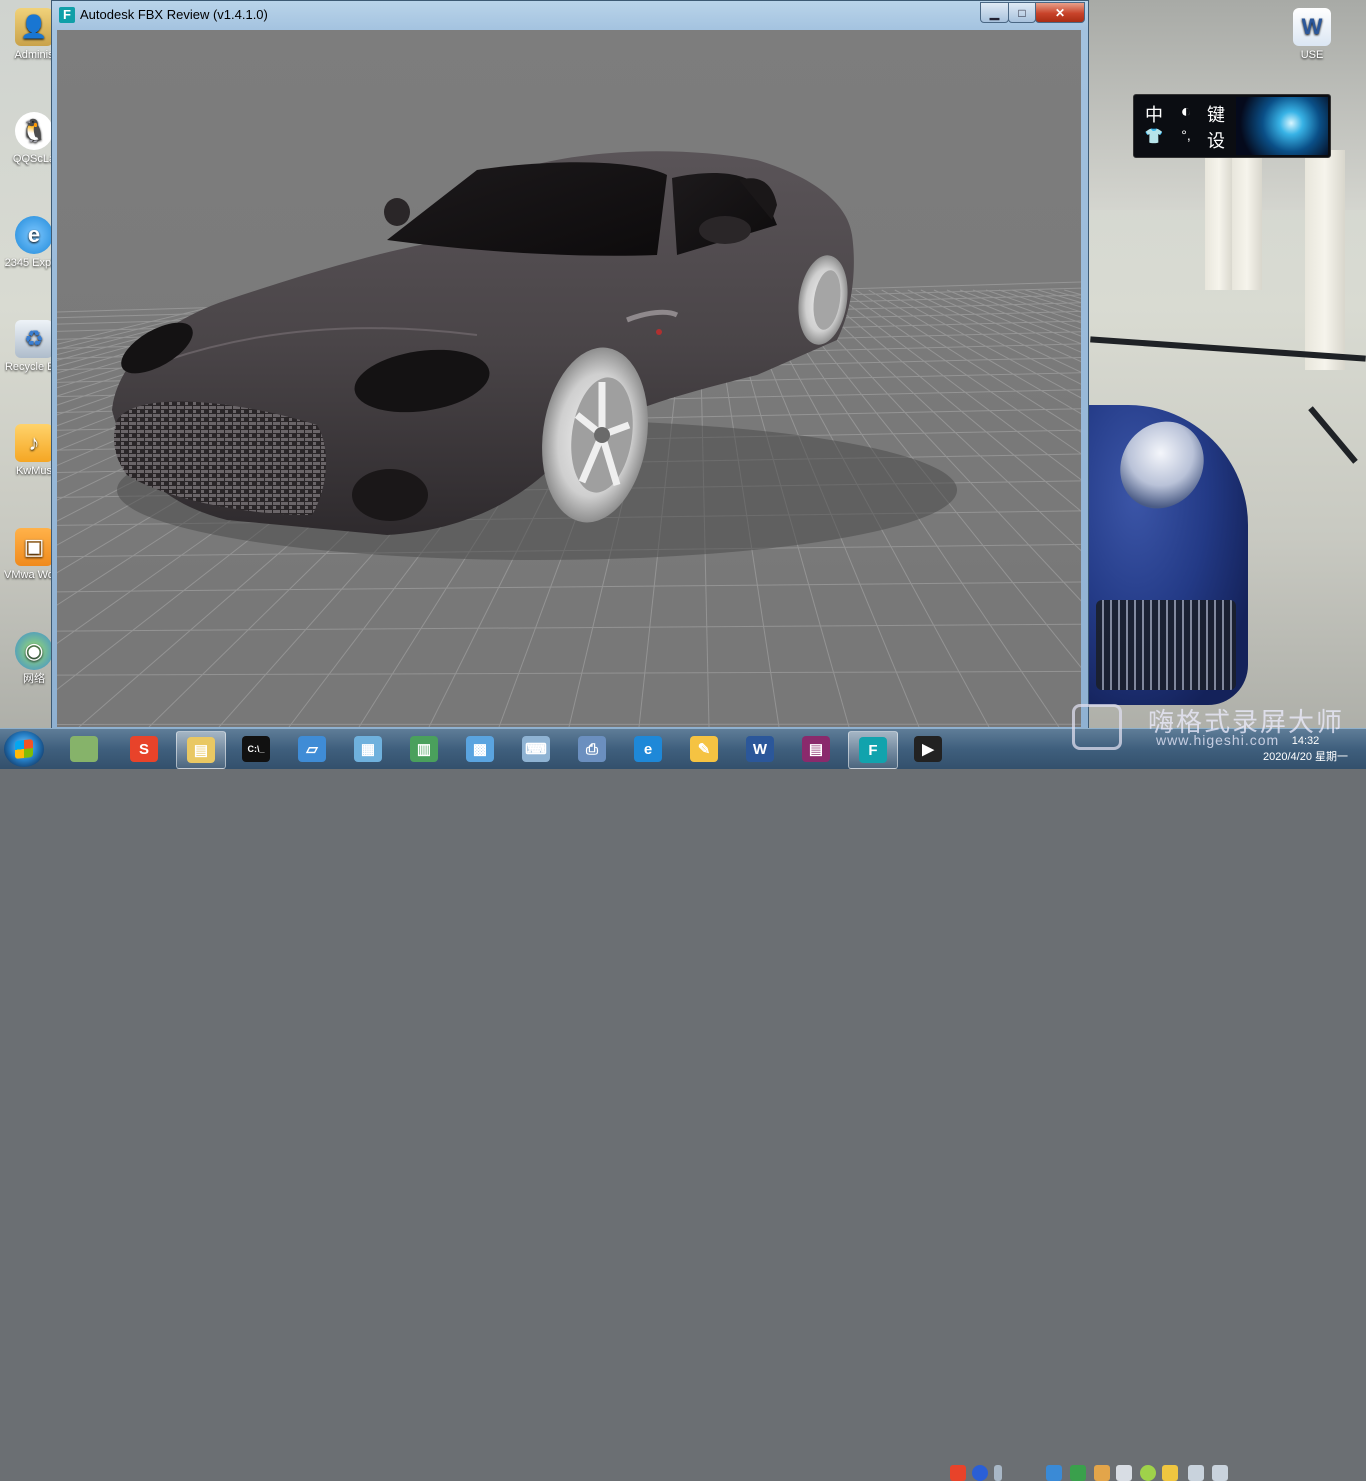 This screenshot has width=1366, height=1481. I want to click on close-button: ✕, so click(1060, 12).